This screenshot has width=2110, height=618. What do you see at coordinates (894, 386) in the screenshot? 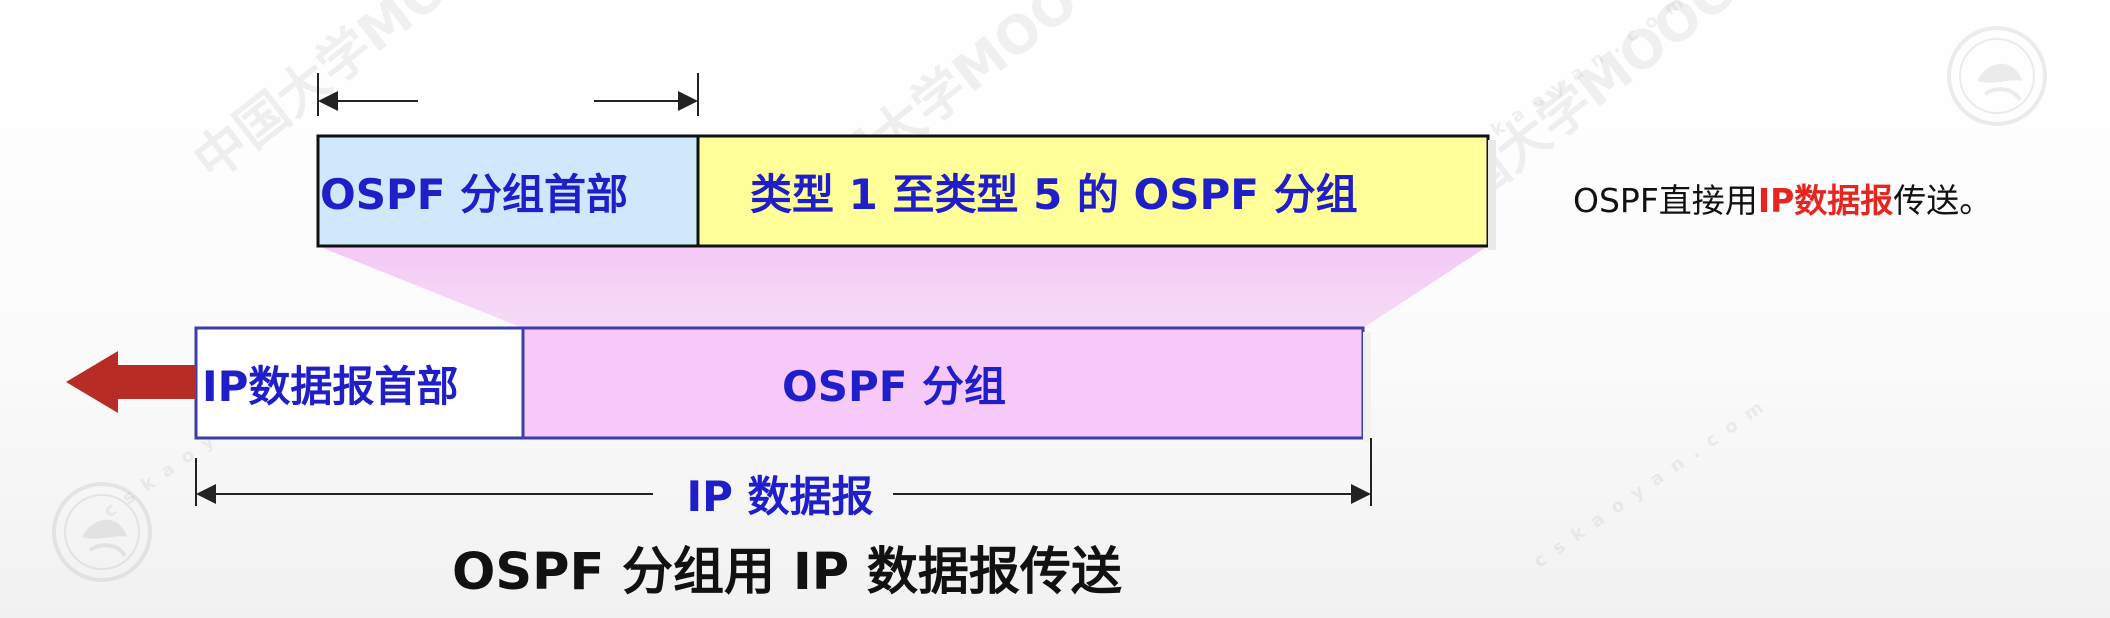
I see `ip-payload-label: OSPF 分组` at bounding box center [894, 386].